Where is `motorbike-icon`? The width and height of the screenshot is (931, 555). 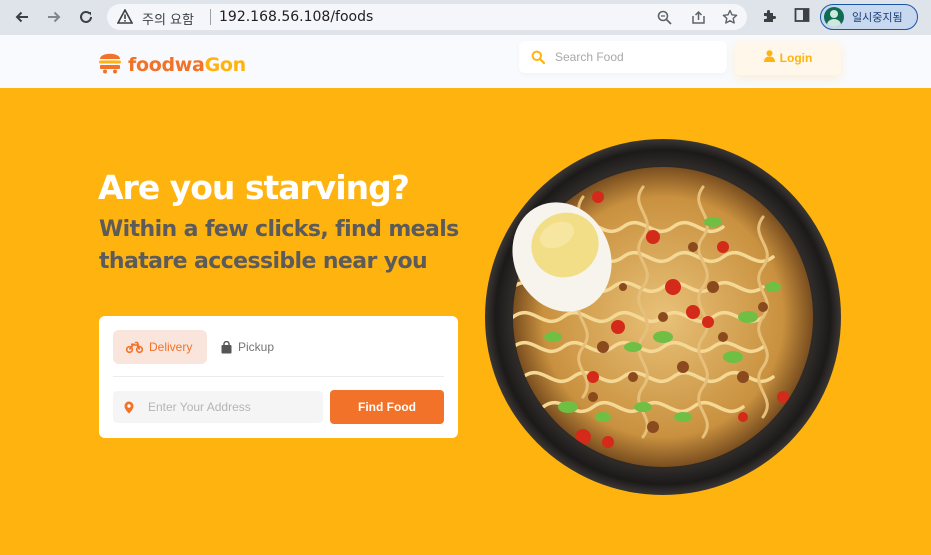 motorbike-icon is located at coordinates (134, 347).